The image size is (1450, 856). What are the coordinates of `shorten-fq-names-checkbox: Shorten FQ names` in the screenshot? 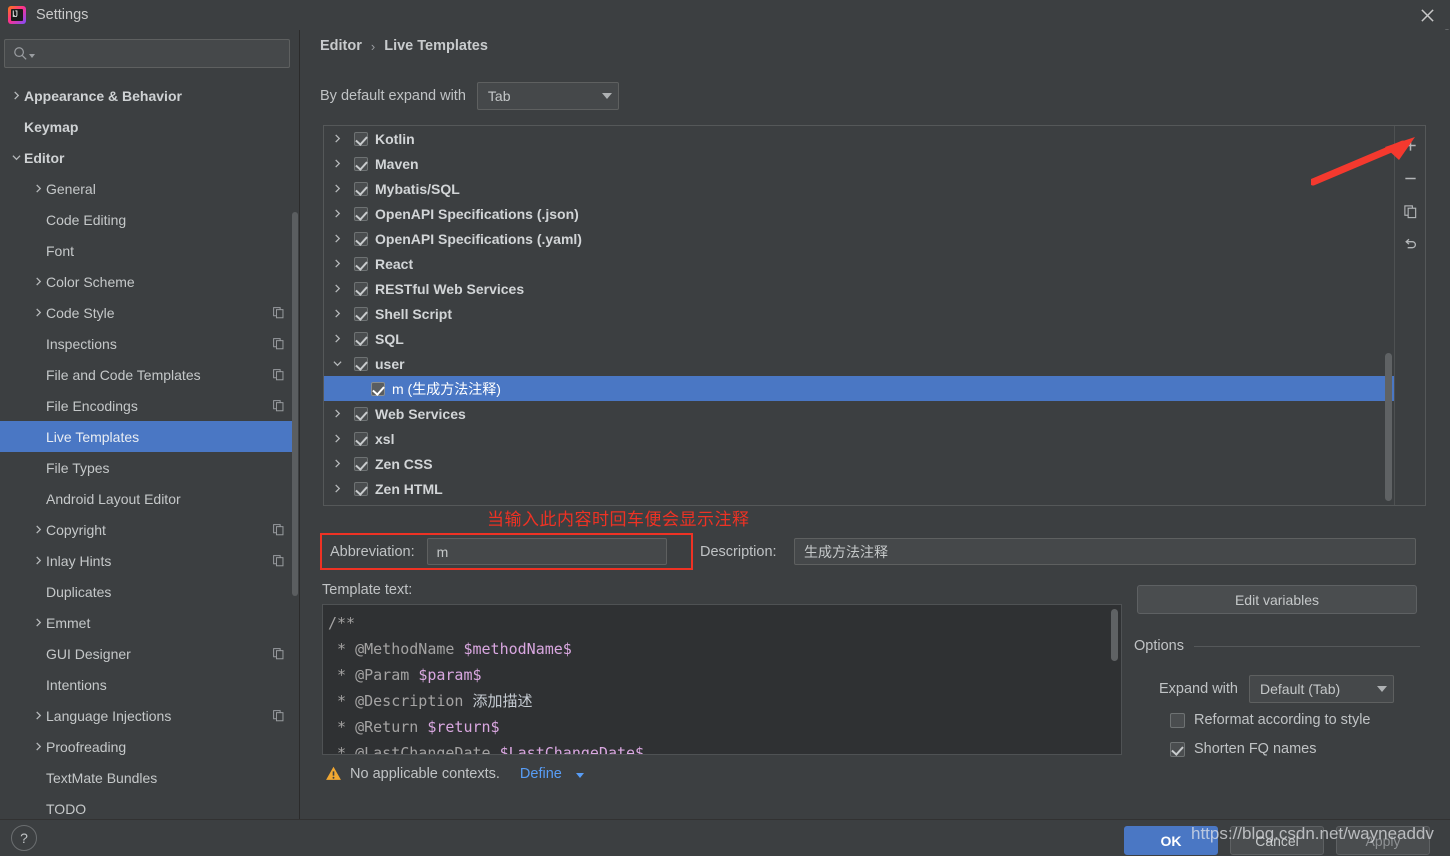 It's located at (1243, 749).